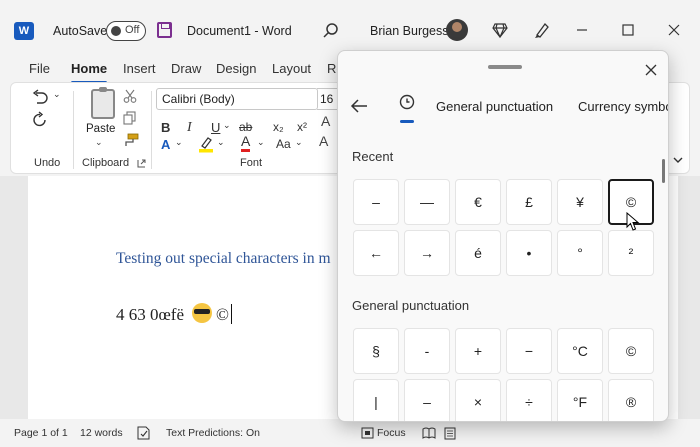 This screenshot has width=700, height=447. Describe the element at coordinates (427, 202) in the screenshot. I see `symbol-em-dash: —` at that location.